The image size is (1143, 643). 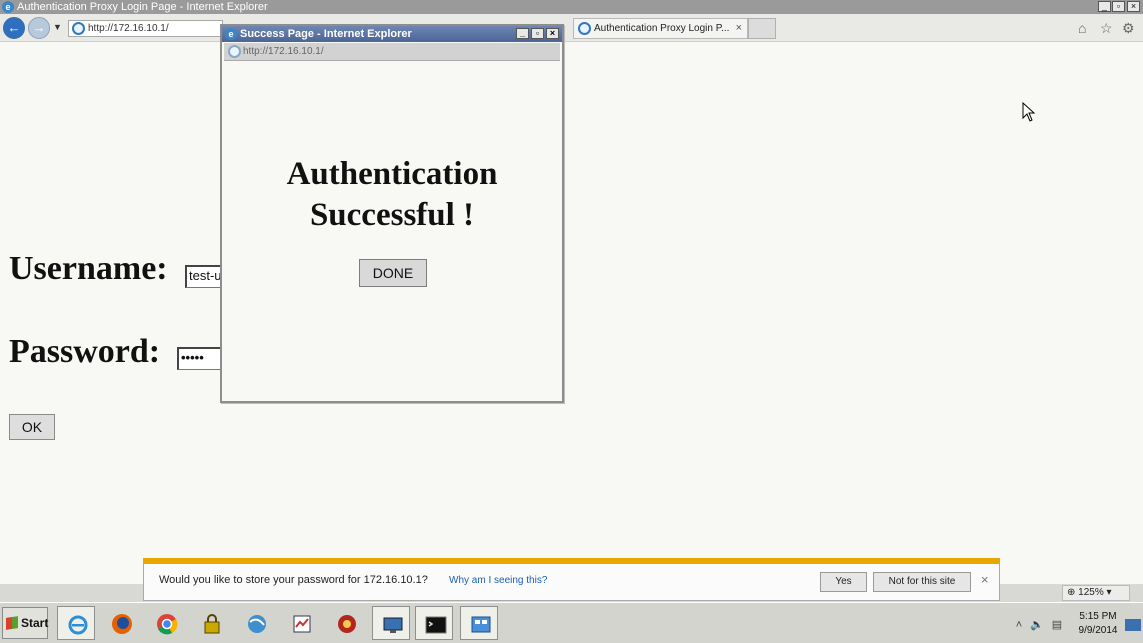 I want to click on back-button: ←, so click(x=14, y=28).